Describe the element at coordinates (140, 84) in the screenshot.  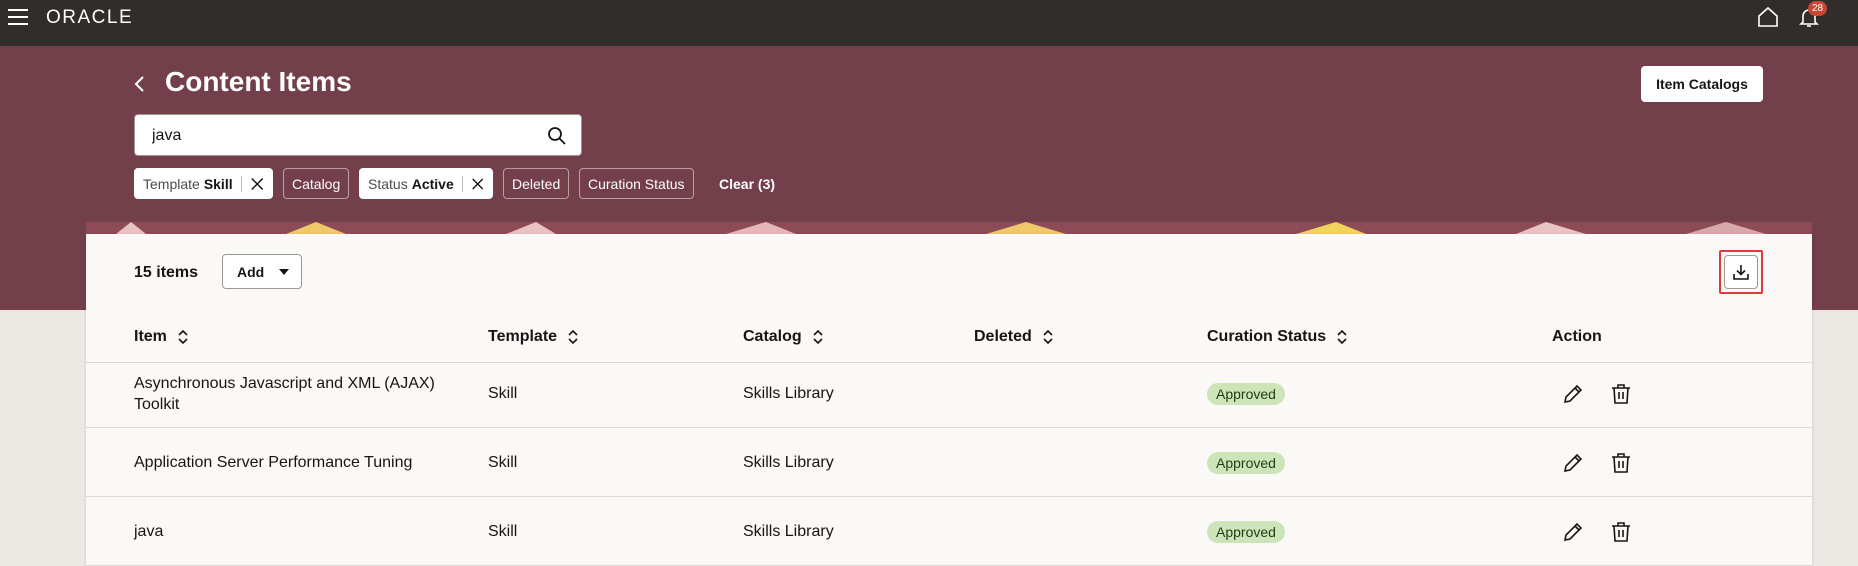
I see `back-arrow-icon` at that location.